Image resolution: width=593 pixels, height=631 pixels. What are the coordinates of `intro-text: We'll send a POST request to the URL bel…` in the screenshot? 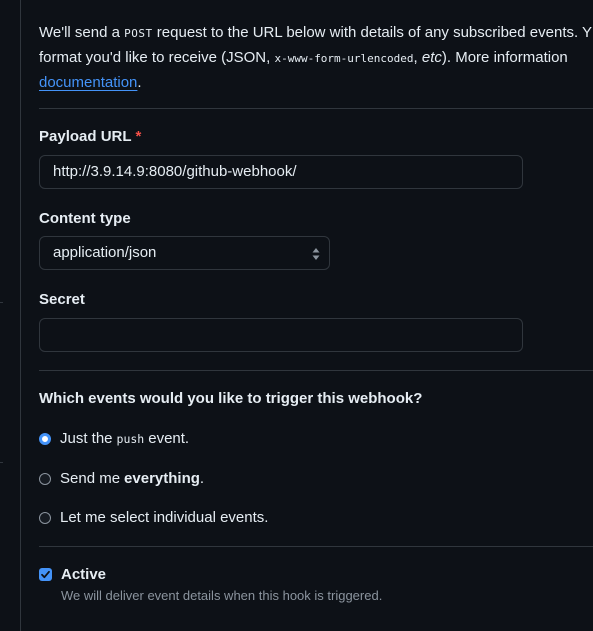 It's located at (316, 57).